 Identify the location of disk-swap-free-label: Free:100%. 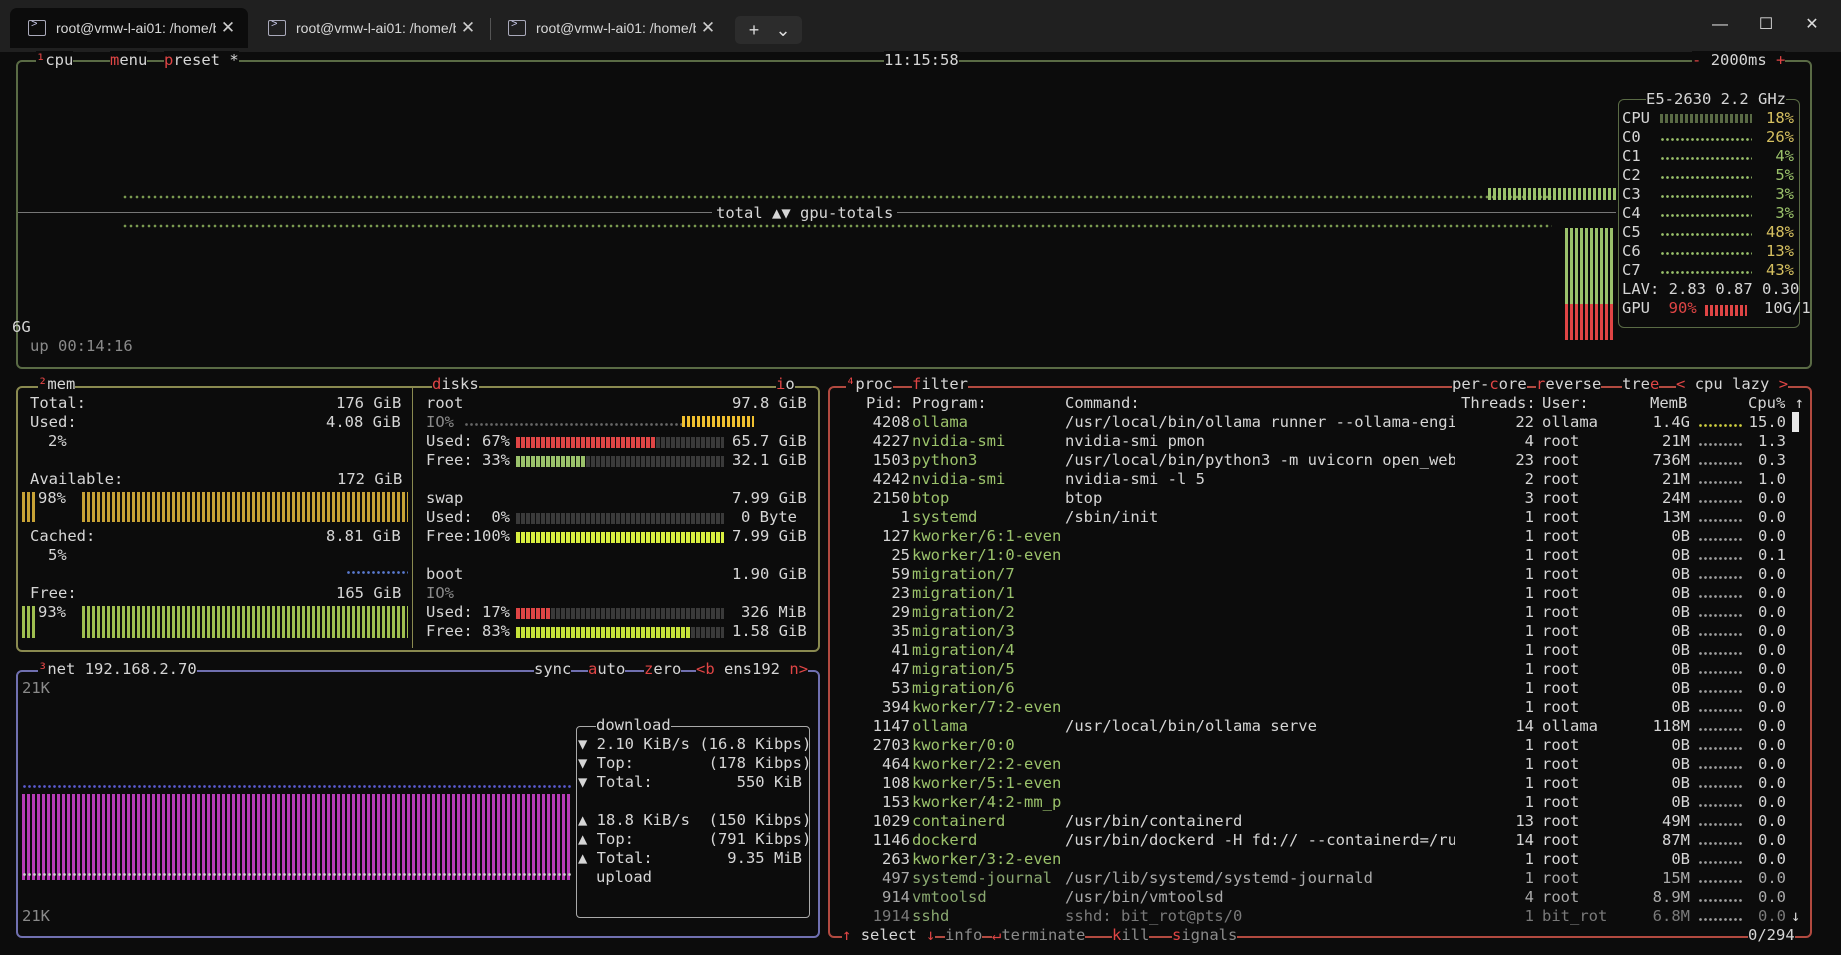
(468, 536).